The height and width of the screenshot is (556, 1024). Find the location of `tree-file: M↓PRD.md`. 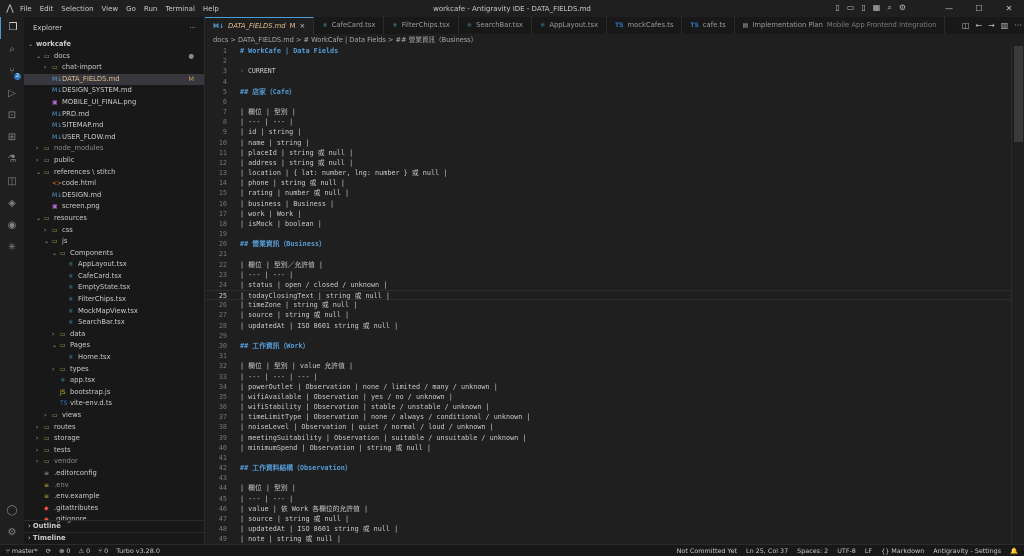

tree-file: M↓PRD.md is located at coordinates (114, 115).